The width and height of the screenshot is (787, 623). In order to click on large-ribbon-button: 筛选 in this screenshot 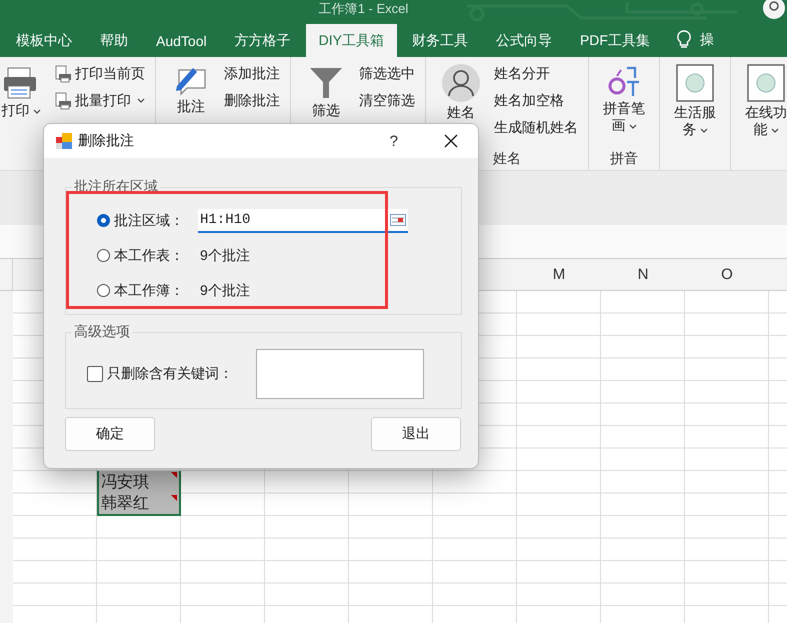, I will do `click(326, 90)`.